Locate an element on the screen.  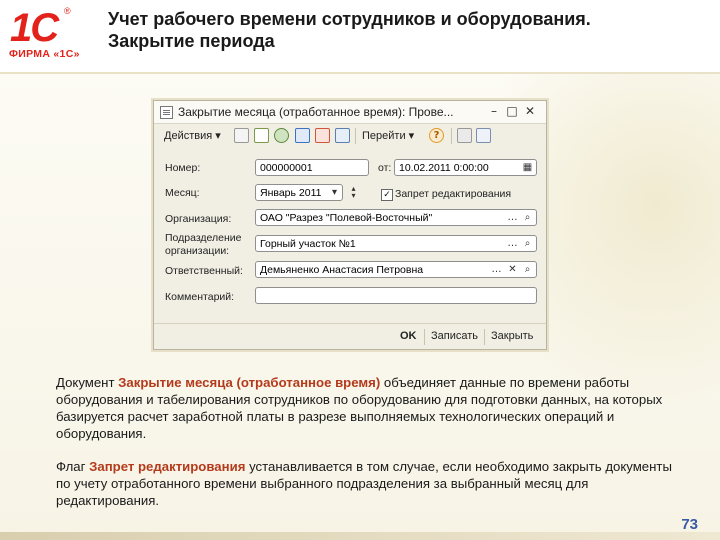
responsible-field: Демьяненко Анастасия Петровна… ✕ ⌕ is located at coordinates (396, 269).